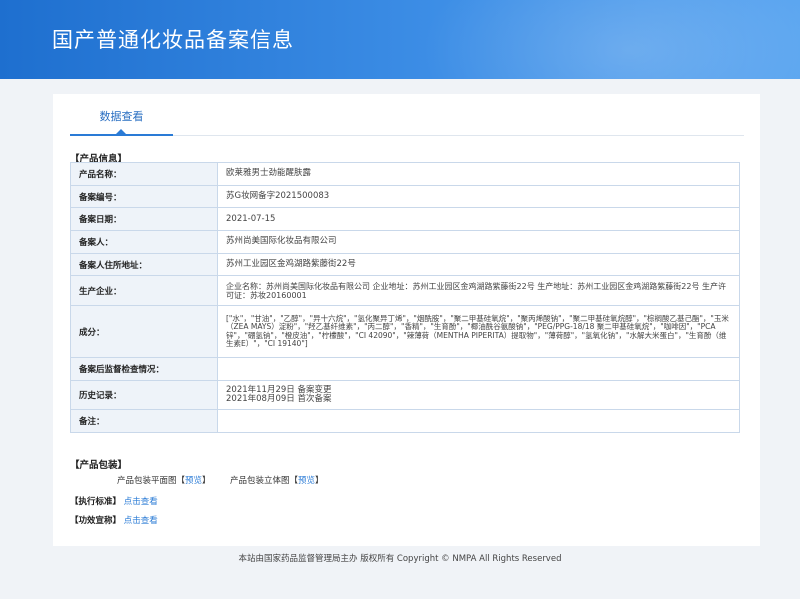 The image size is (800, 599). What do you see at coordinates (400, 39) in the screenshot?
I see `page-header: 国产普通化妆品备案信息` at bounding box center [400, 39].